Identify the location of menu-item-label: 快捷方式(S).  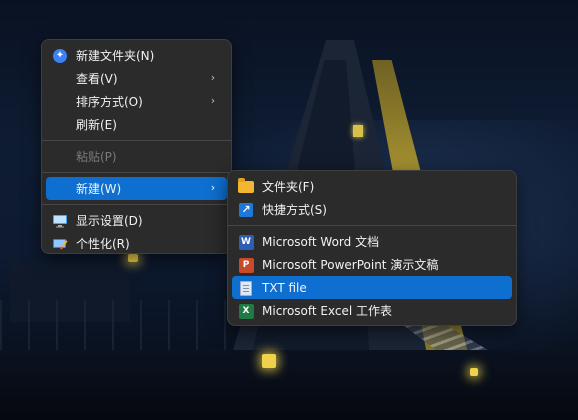
(294, 210).